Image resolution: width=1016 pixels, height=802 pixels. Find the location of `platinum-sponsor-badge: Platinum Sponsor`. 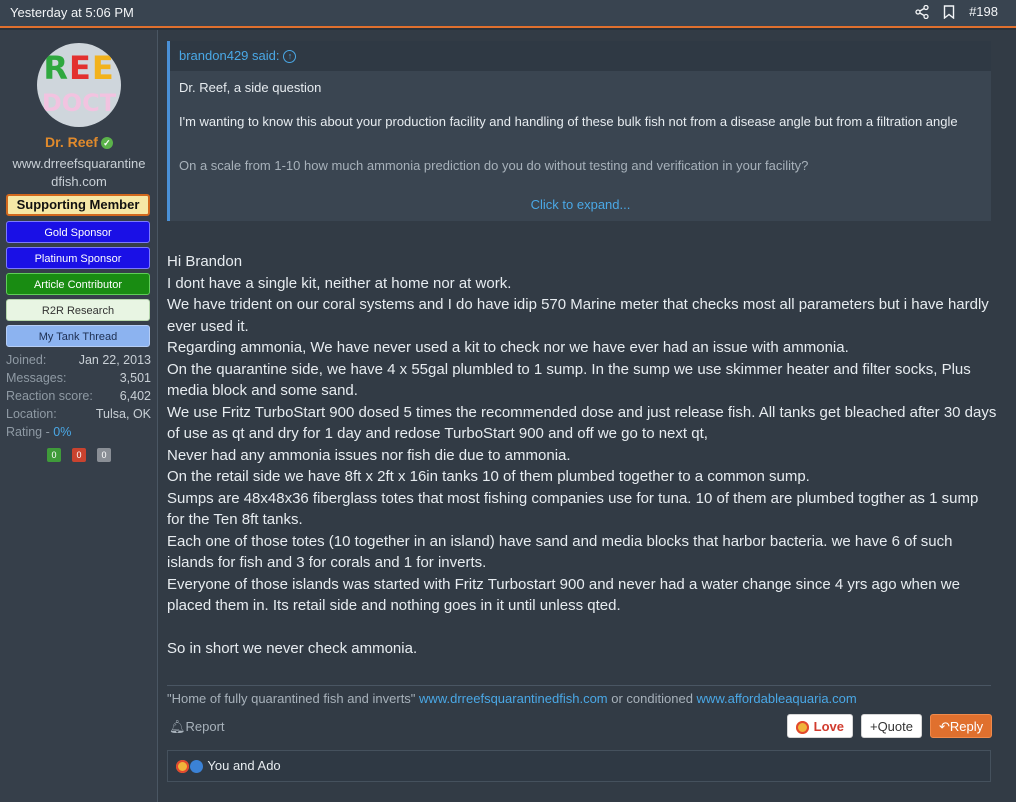

platinum-sponsor-badge: Platinum Sponsor is located at coordinates (78, 258).